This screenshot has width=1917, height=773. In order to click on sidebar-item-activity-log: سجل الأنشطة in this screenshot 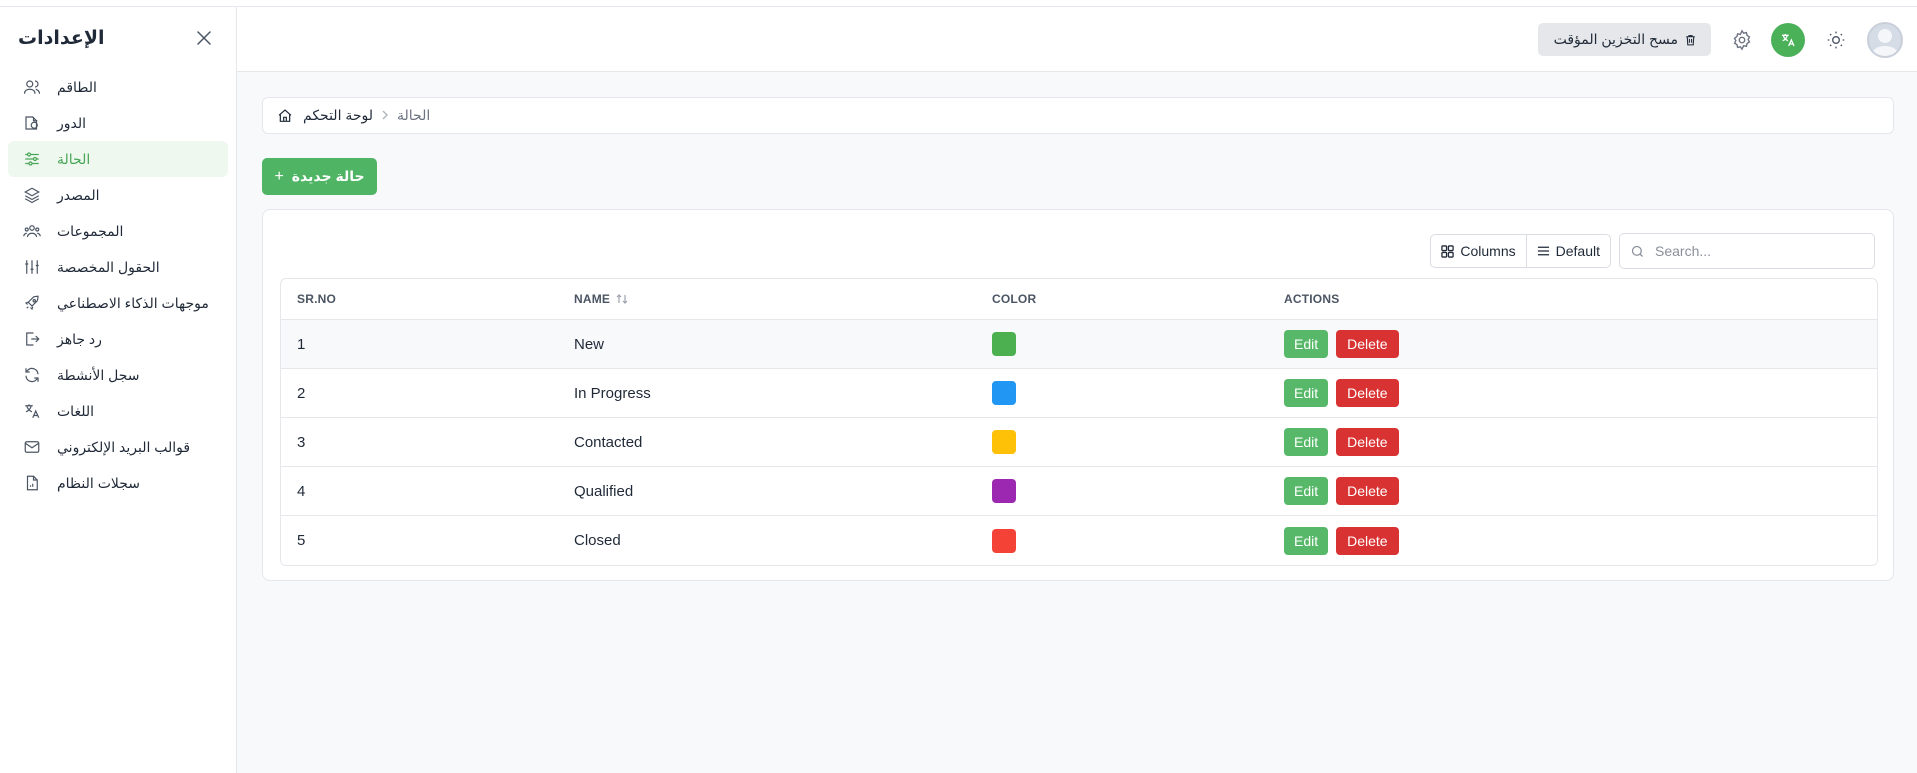, I will do `click(118, 375)`.